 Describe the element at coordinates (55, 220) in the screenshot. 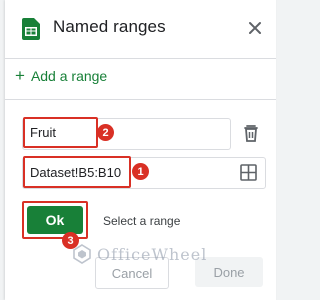

I see `ok-button: Ok` at that location.